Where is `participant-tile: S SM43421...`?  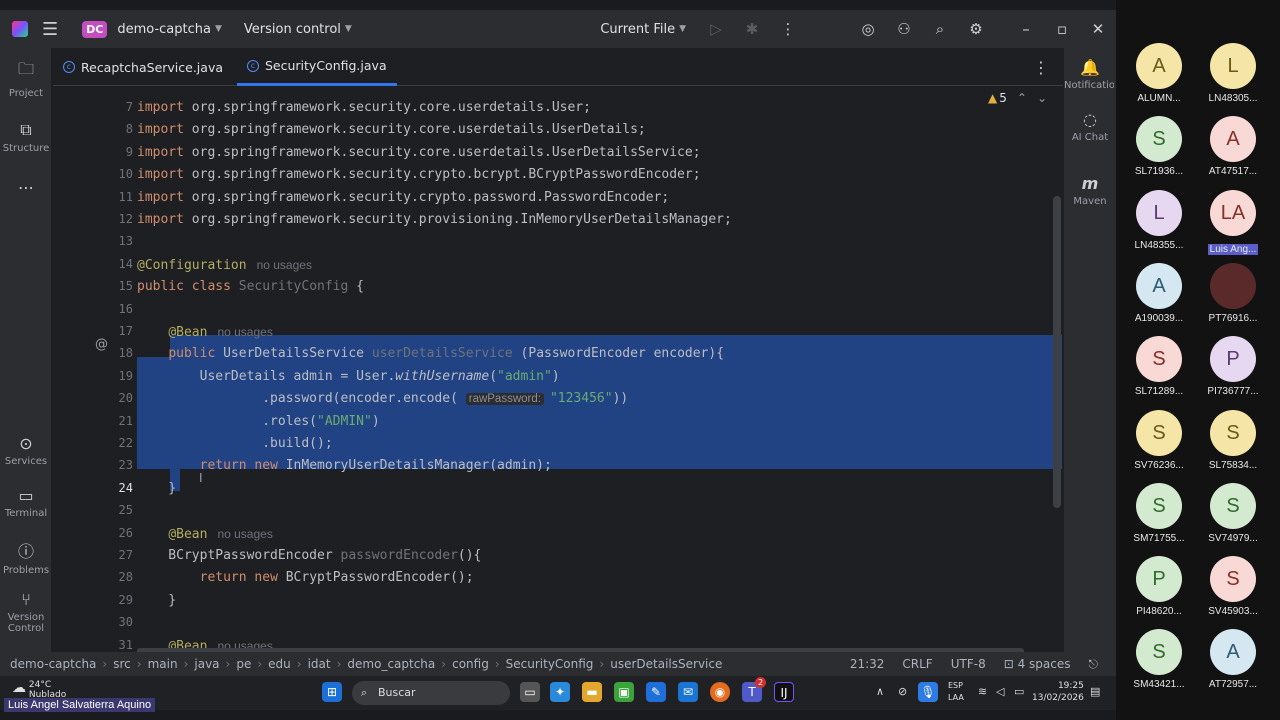
participant-tile: S SM43421... is located at coordinates (1159, 659).